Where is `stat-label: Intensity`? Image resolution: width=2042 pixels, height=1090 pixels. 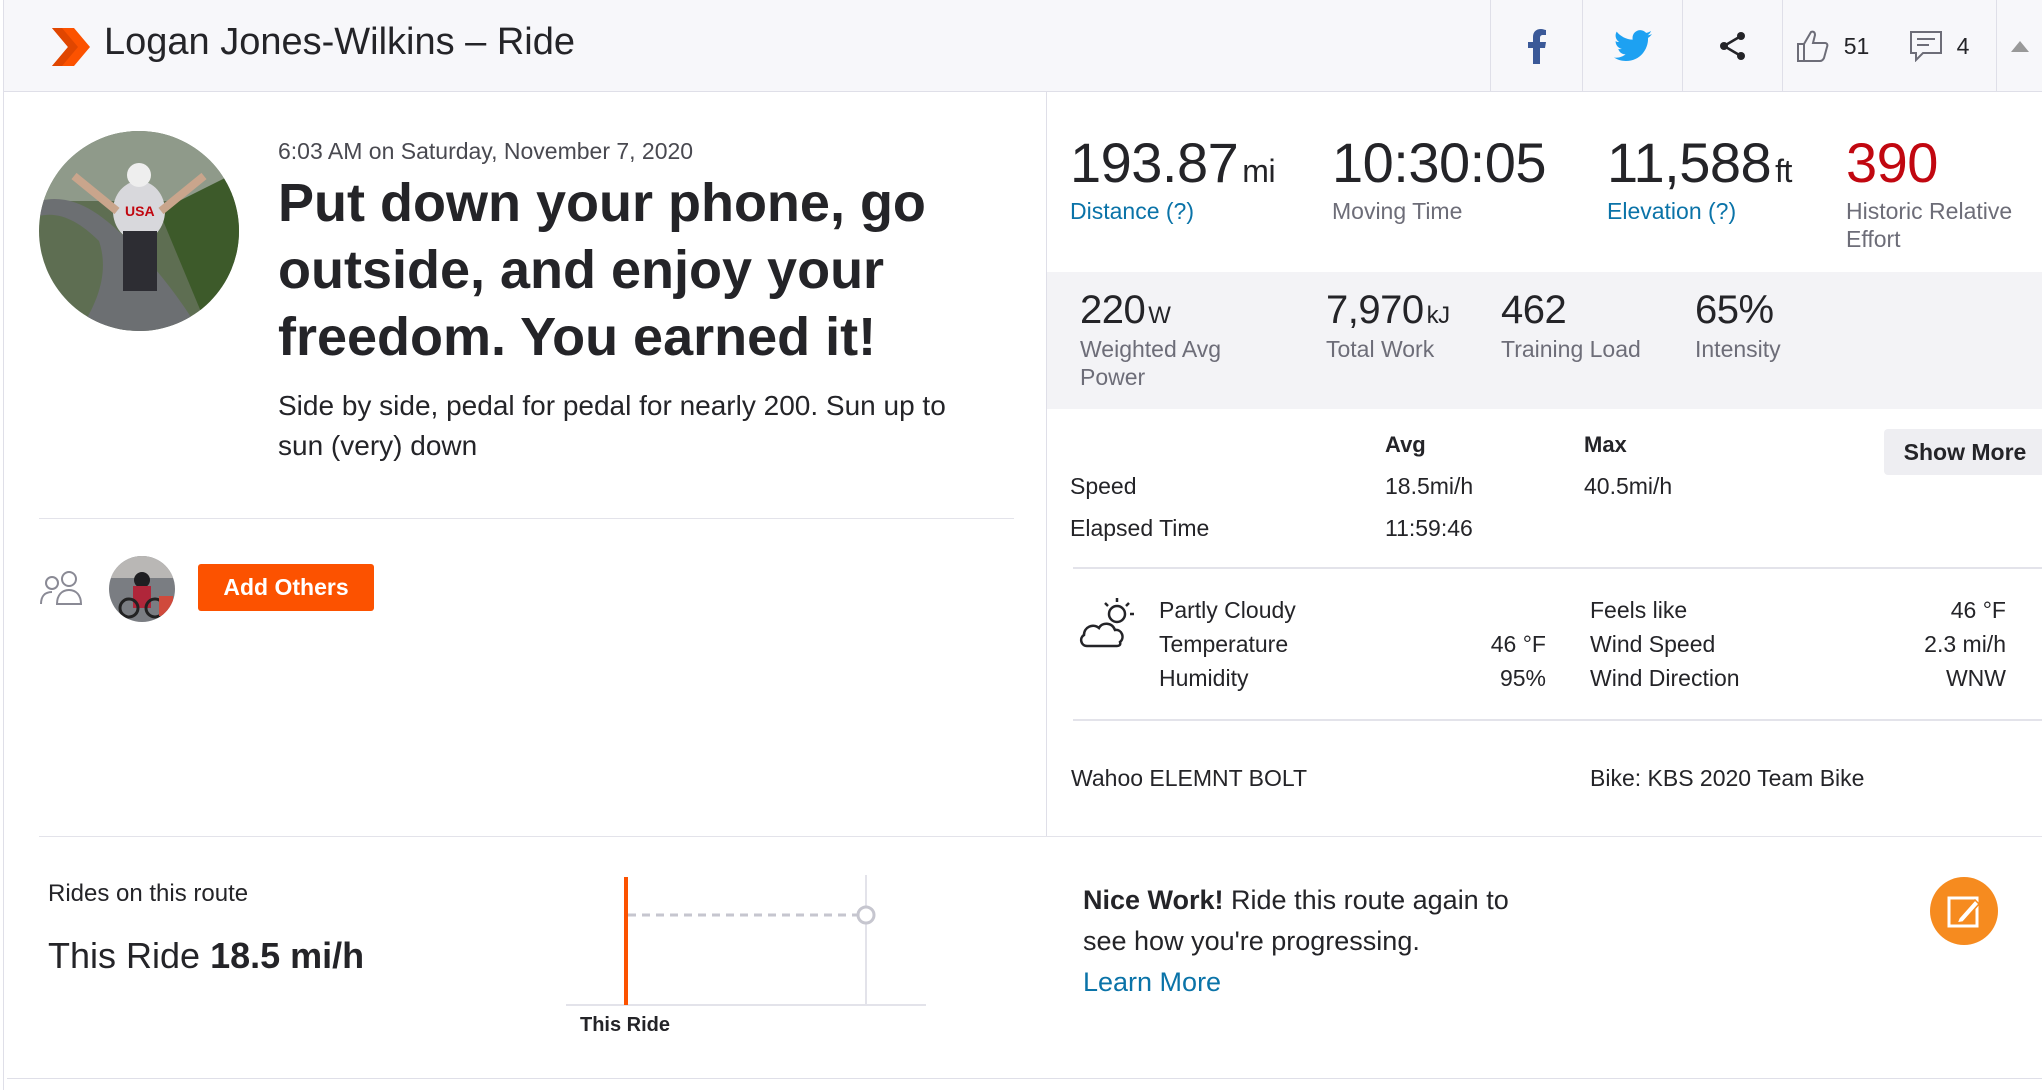
stat-label: Intensity is located at coordinates (1738, 349).